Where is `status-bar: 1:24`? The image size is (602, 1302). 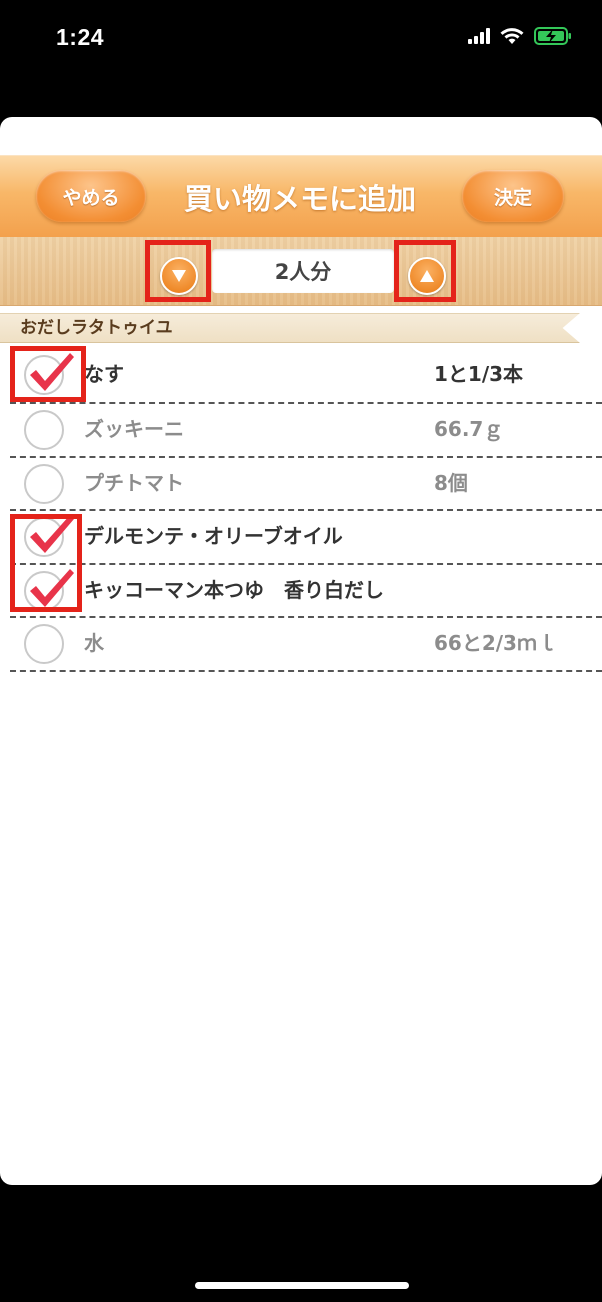
status-bar: 1:24 is located at coordinates (301, 40).